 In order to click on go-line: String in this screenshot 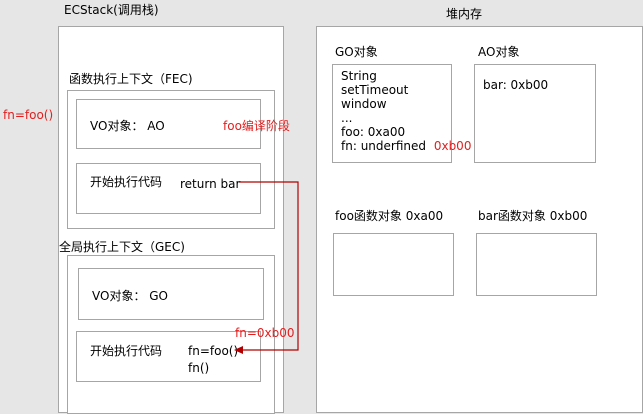, I will do `click(359, 76)`.